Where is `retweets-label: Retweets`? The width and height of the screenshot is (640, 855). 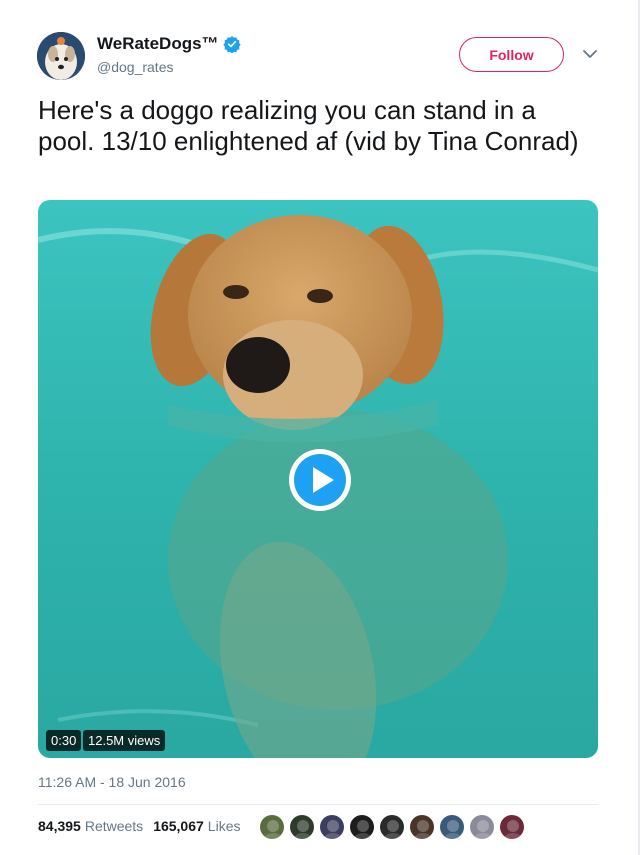
retweets-label: Retweets is located at coordinates (114, 826).